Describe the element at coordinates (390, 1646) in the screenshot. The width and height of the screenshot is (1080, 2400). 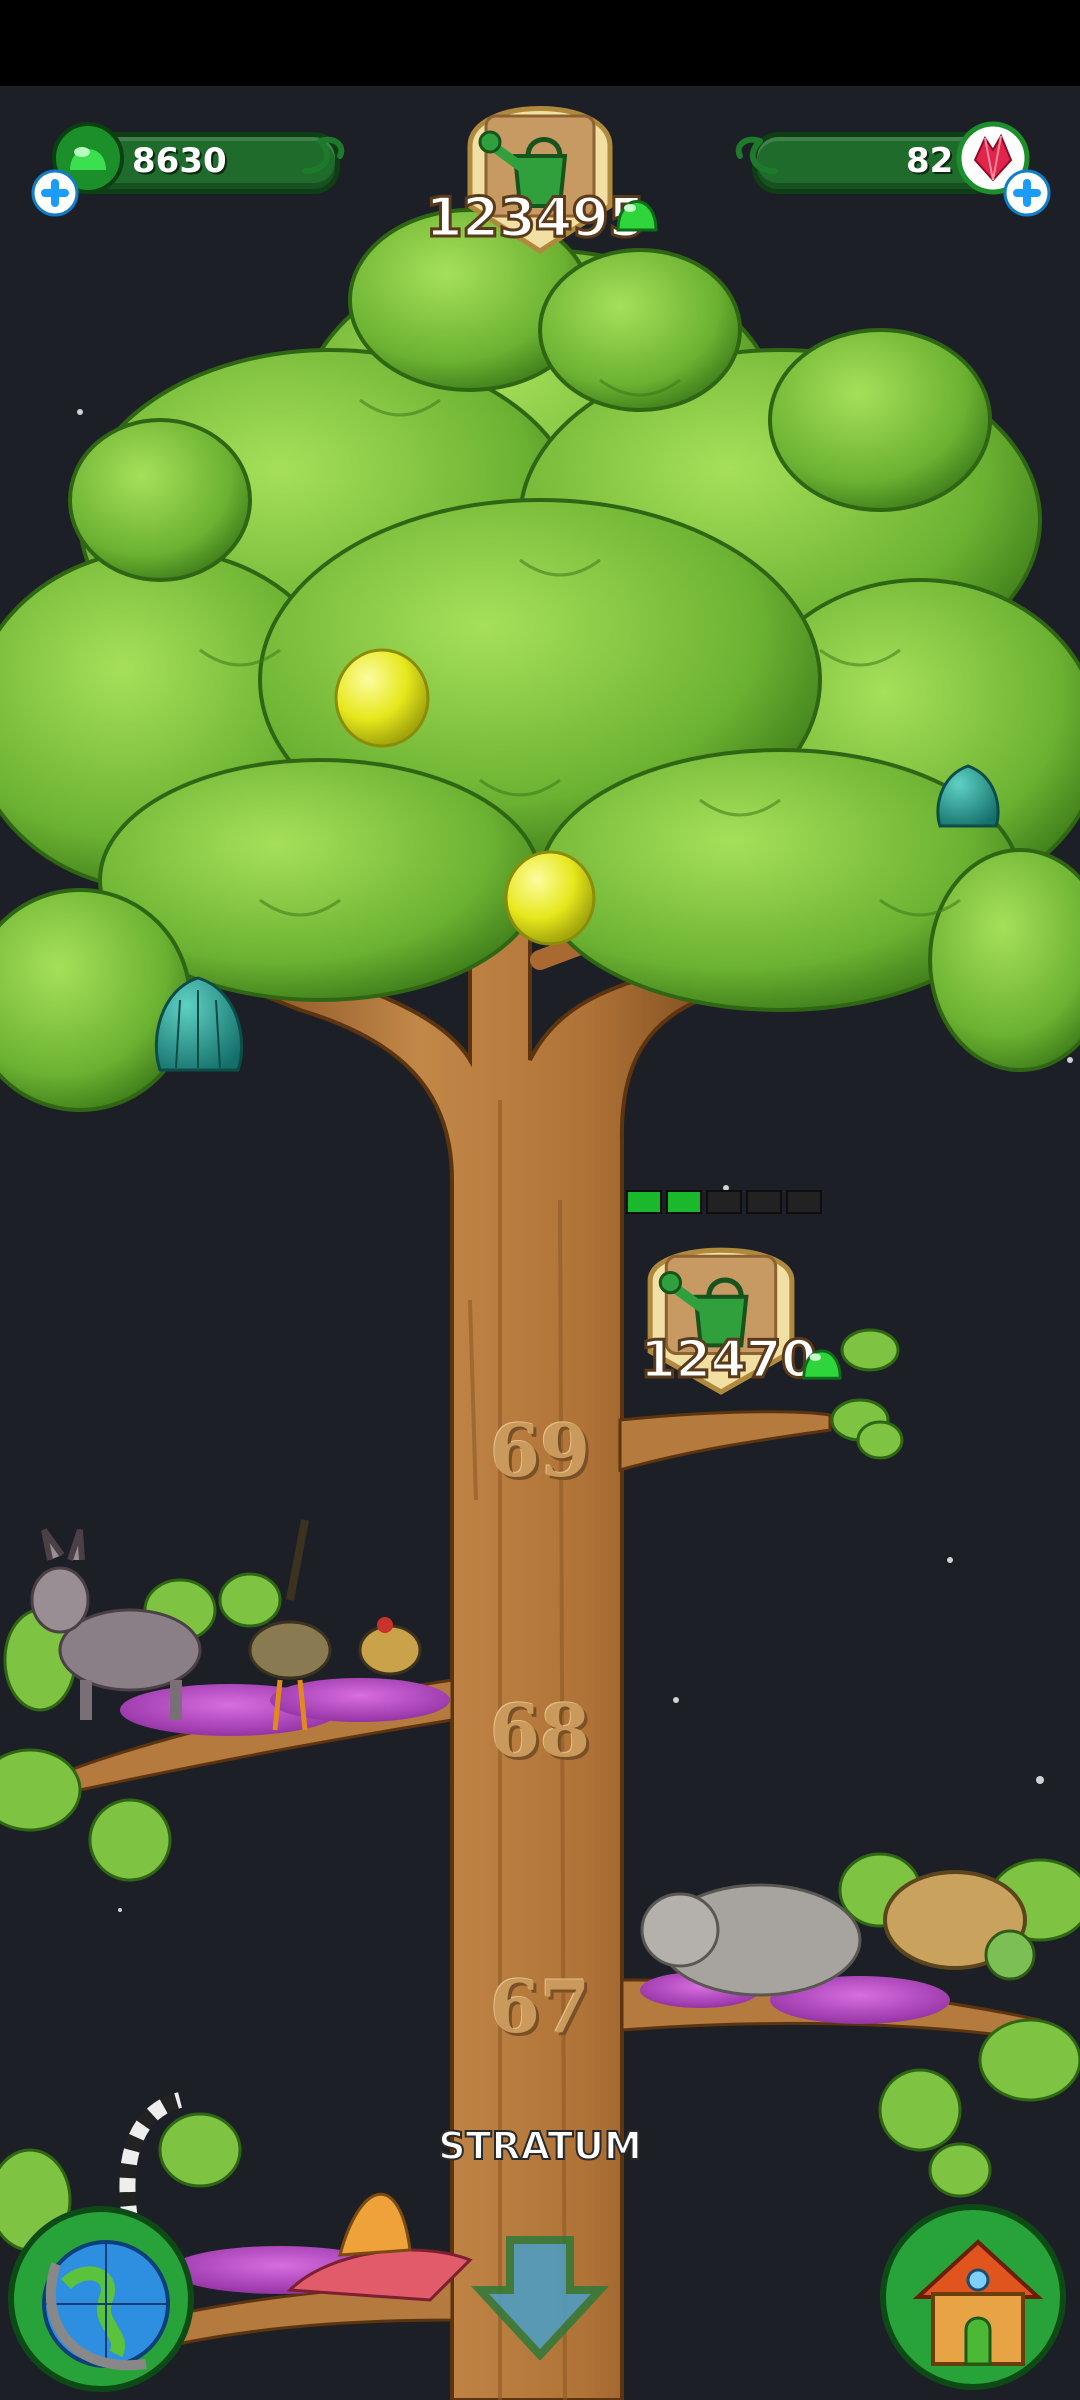
I see `woodpecker` at that location.